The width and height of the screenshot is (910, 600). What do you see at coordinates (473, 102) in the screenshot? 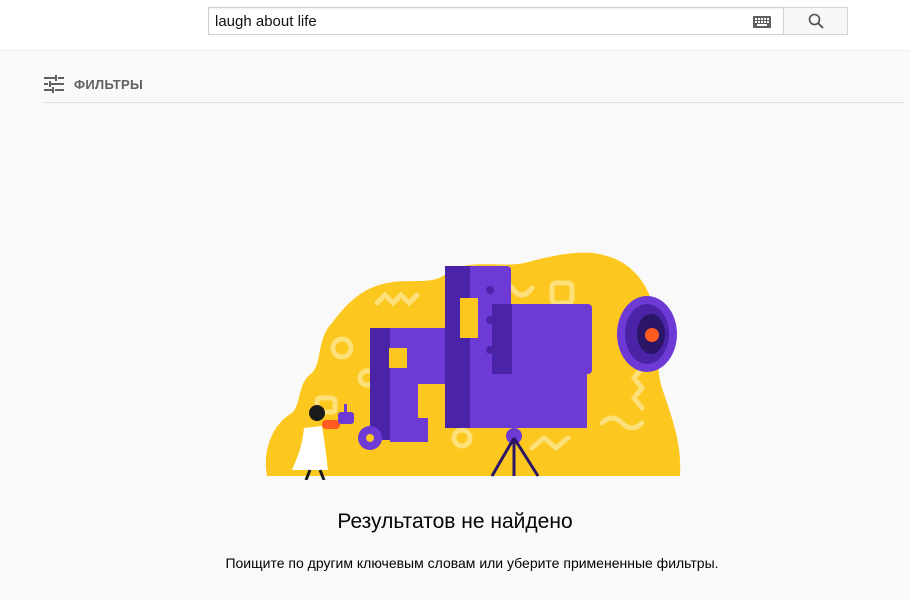
I see `divider` at bounding box center [473, 102].